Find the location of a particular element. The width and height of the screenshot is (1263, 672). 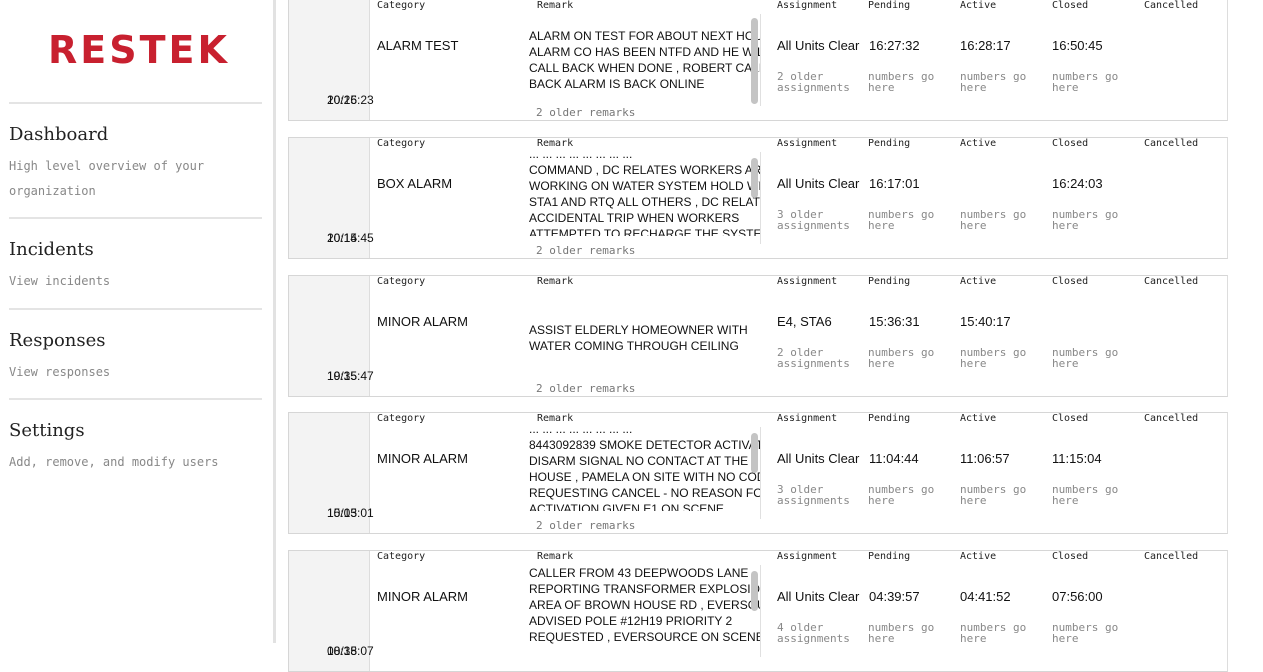

incident-active: 16:28:17 is located at coordinates (985, 45).